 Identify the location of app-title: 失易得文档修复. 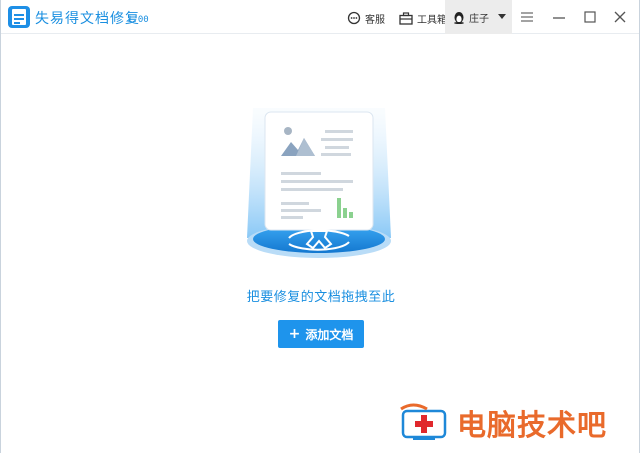
(87, 19).